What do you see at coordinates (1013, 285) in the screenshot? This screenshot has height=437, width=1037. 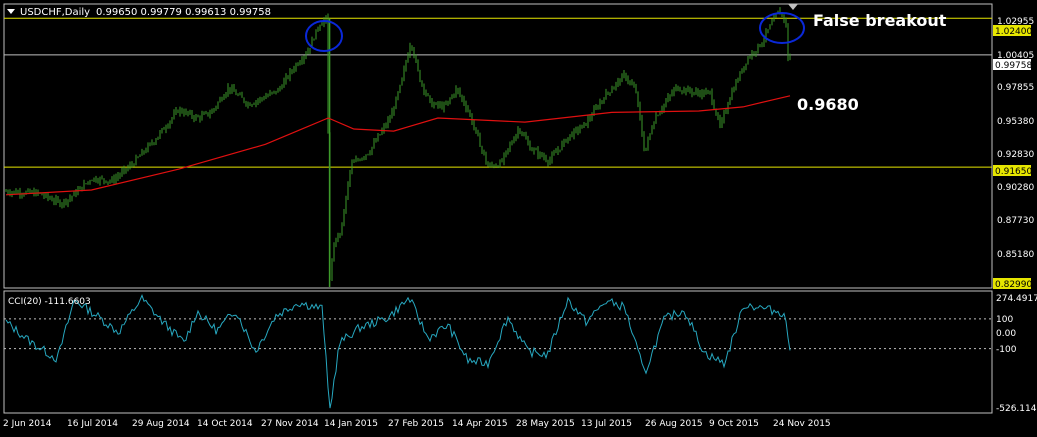 I see `bottom-price-label: 0.82990` at bounding box center [1013, 285].